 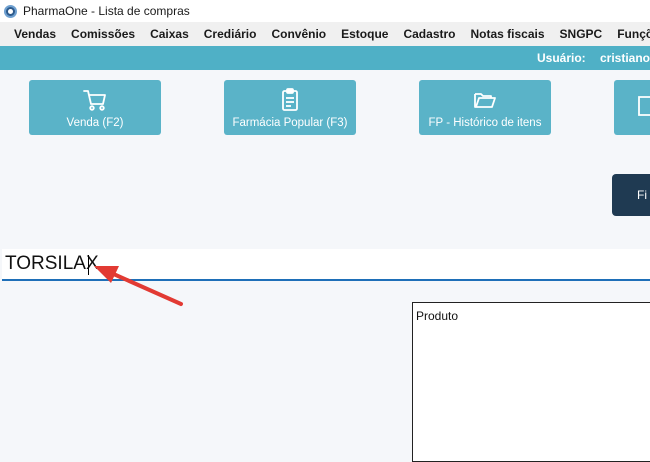 What do you see at coordinates (326, 265) in the screenshot?
I see `search-input` at bounding box center [326, 265].